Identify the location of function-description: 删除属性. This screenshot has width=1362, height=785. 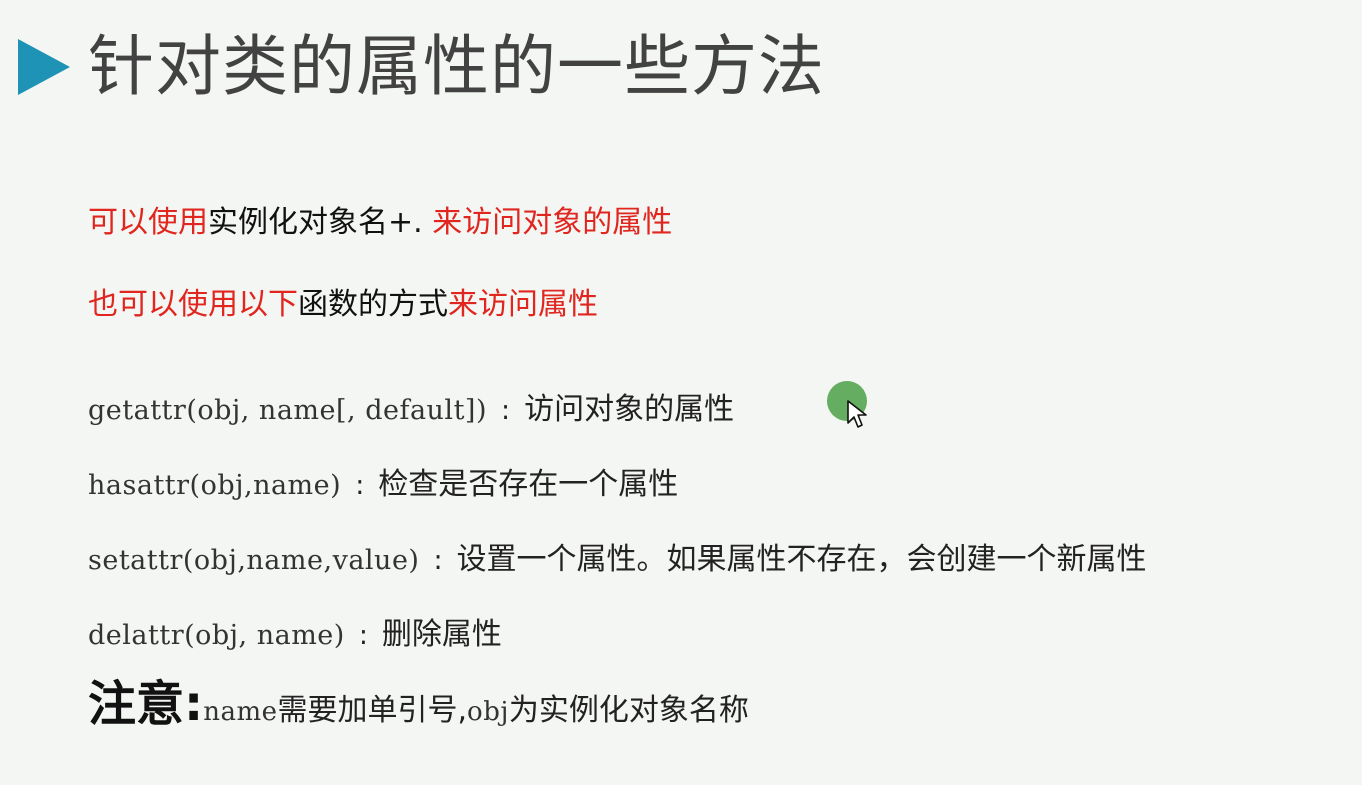
(441, 634).